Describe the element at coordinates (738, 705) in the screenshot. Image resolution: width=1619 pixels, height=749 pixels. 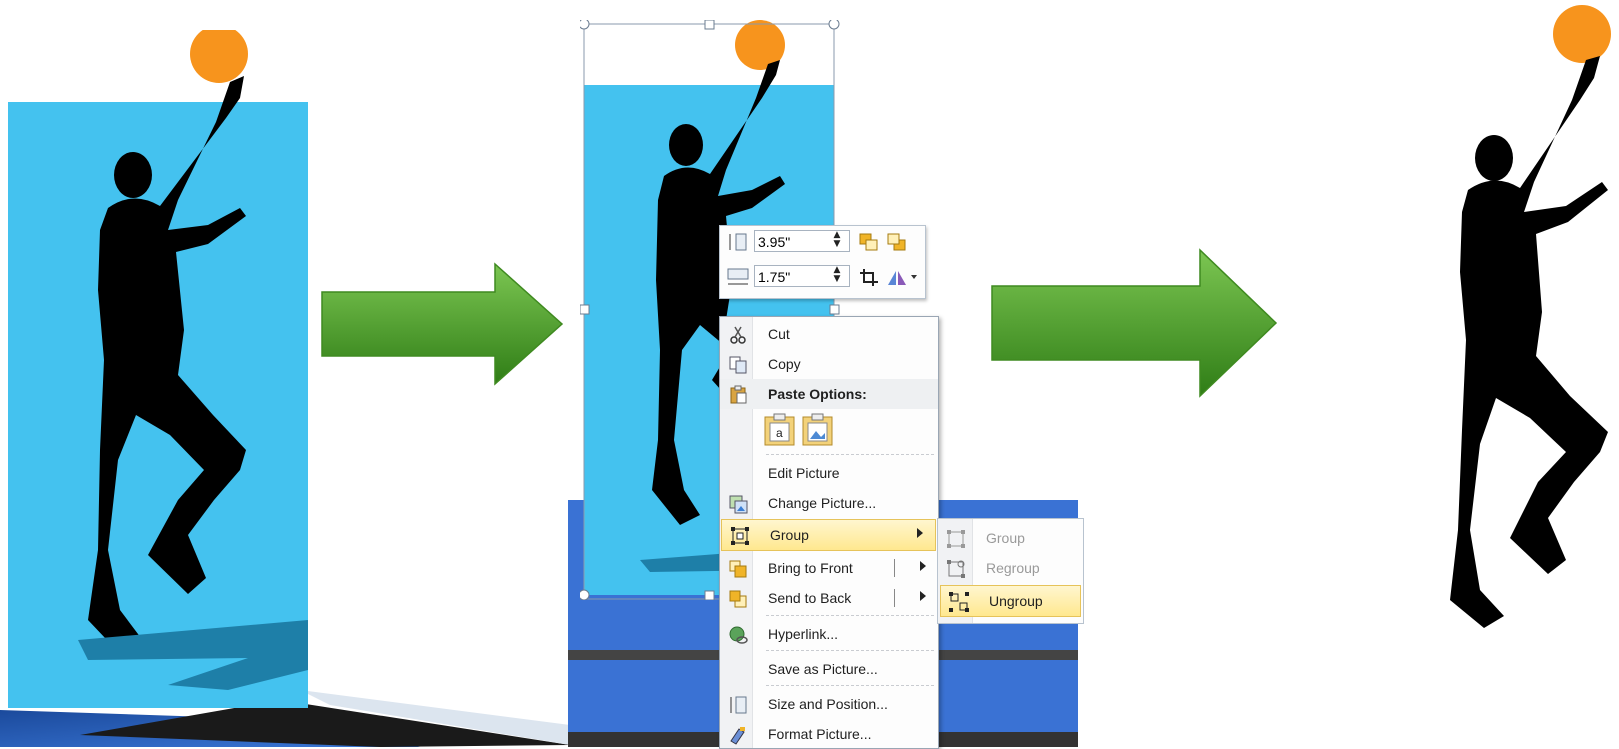
I see `size-position-icon` at that location.